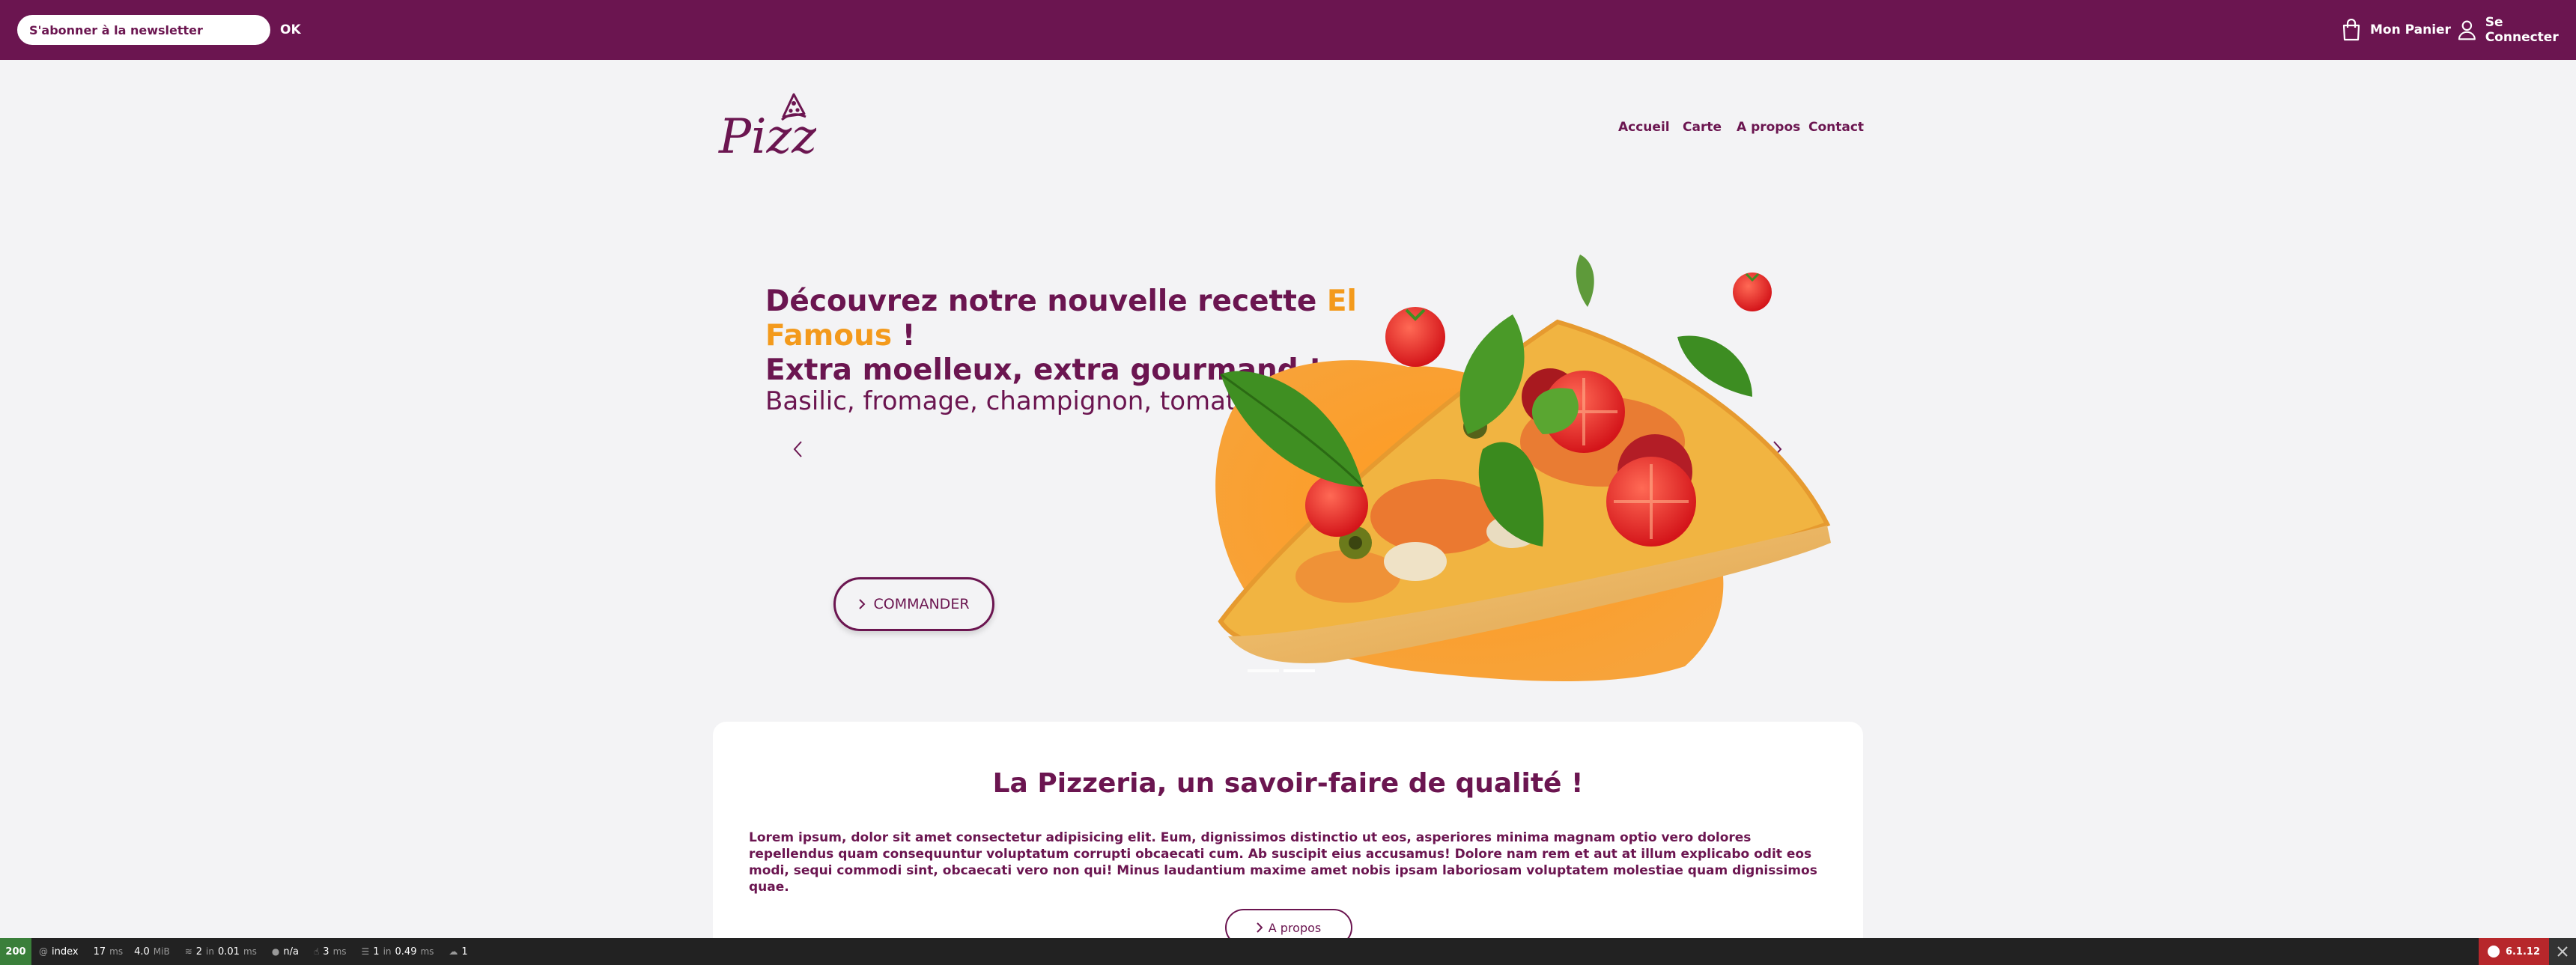  Describe the element at coordinates (1644, 128) in the screenshot. I see `nav-accueil: Accueil` at that location.